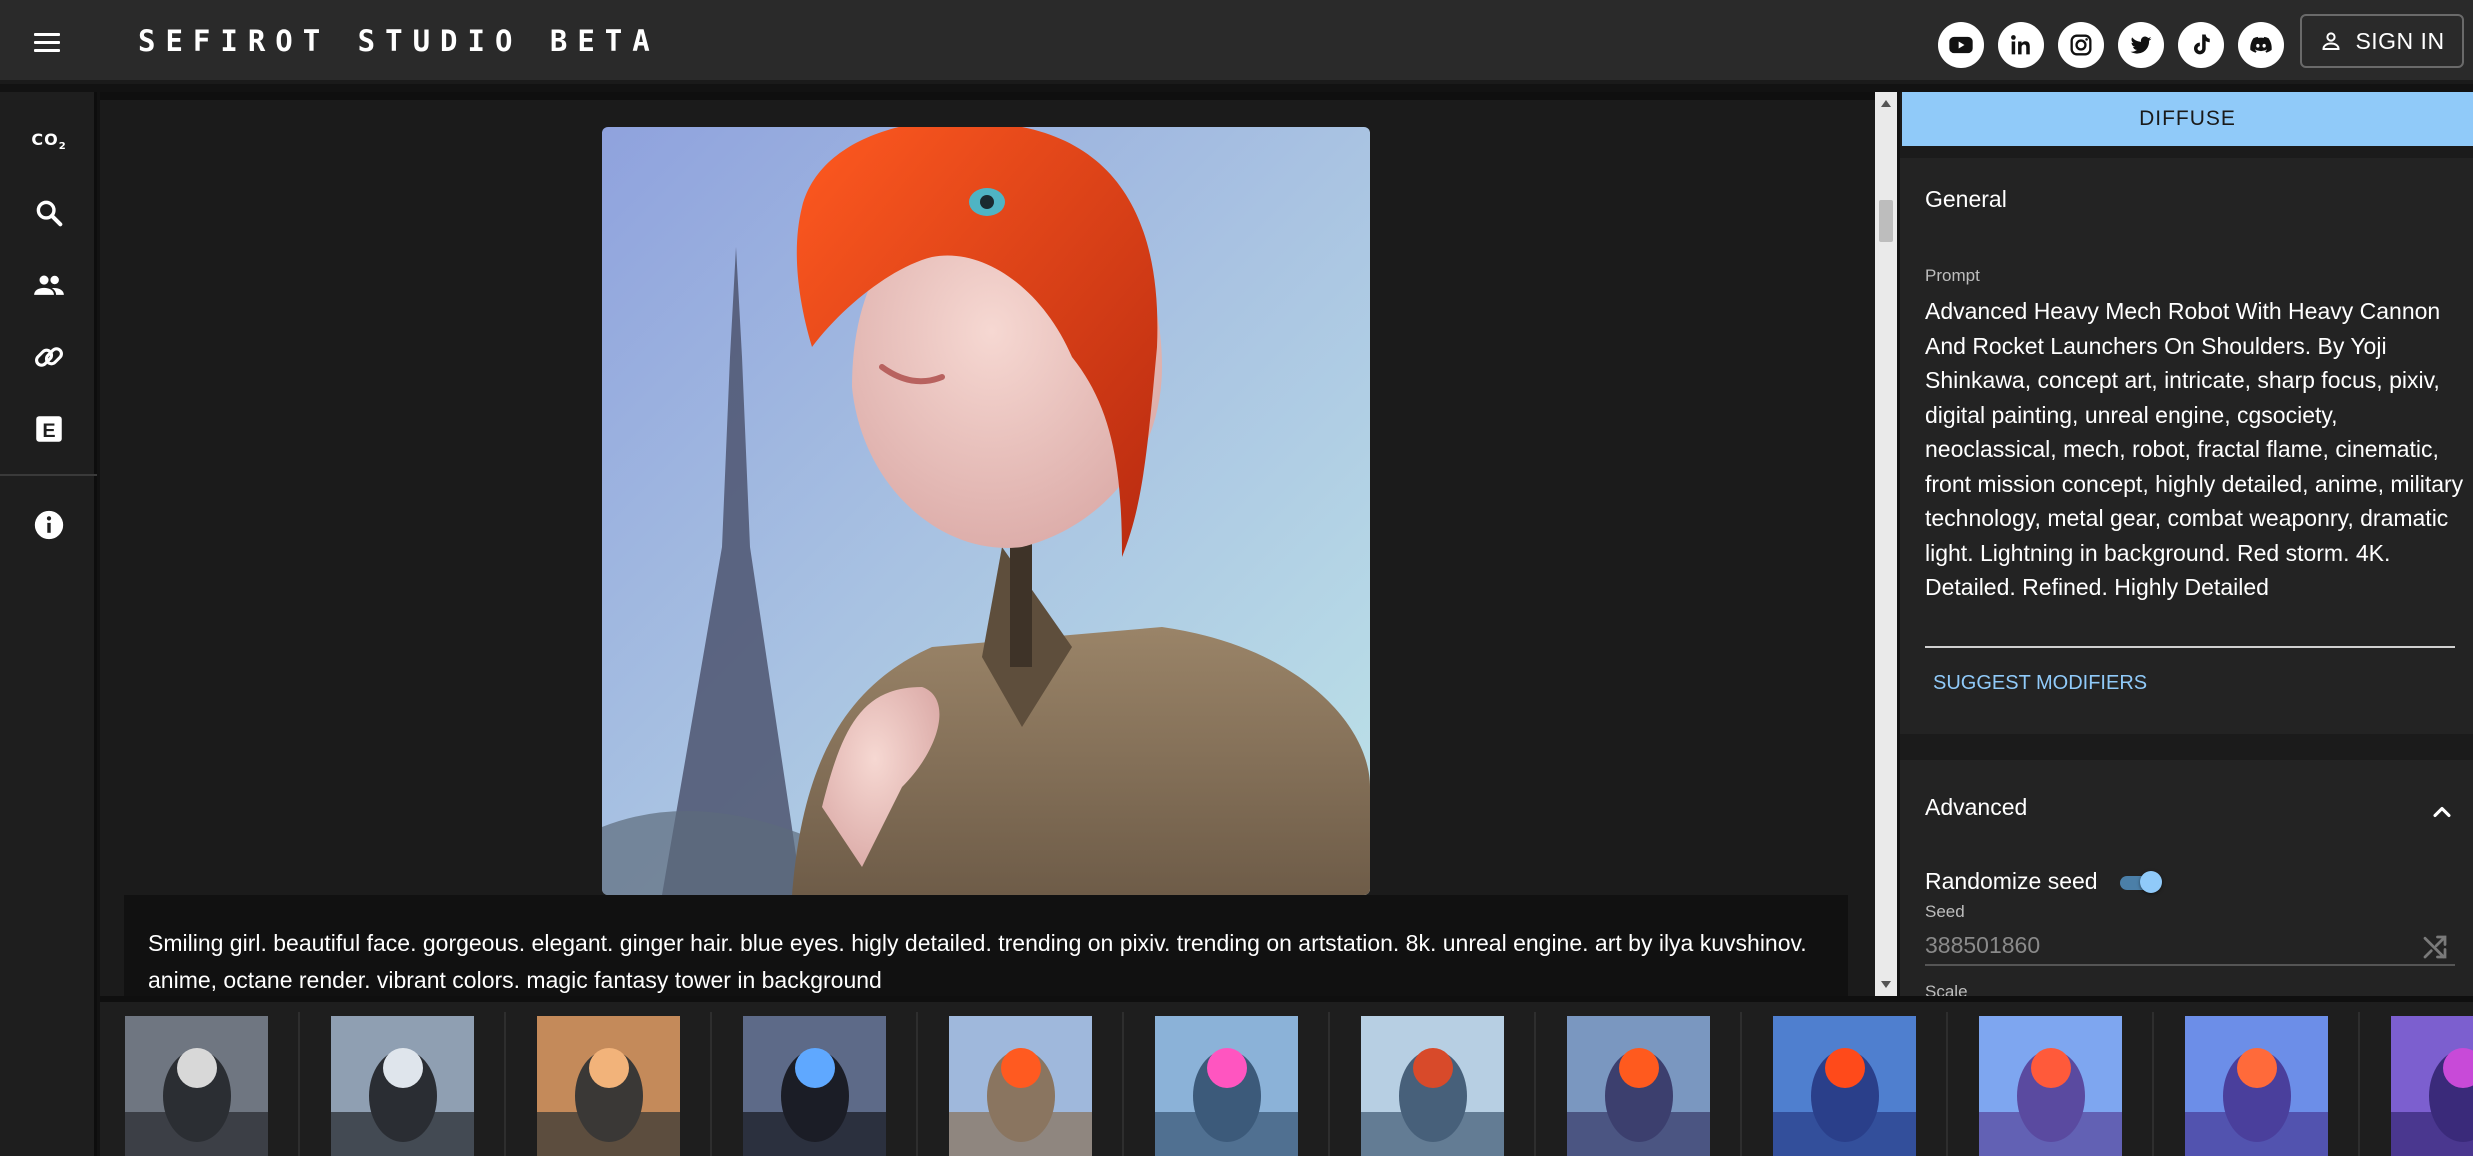 The height and width of the screenshot is (1156, 2473). Describe the element at coordinates (1226, 1086) in the screenshot. I see `thumbnail-girl-pink-tower` at that location.